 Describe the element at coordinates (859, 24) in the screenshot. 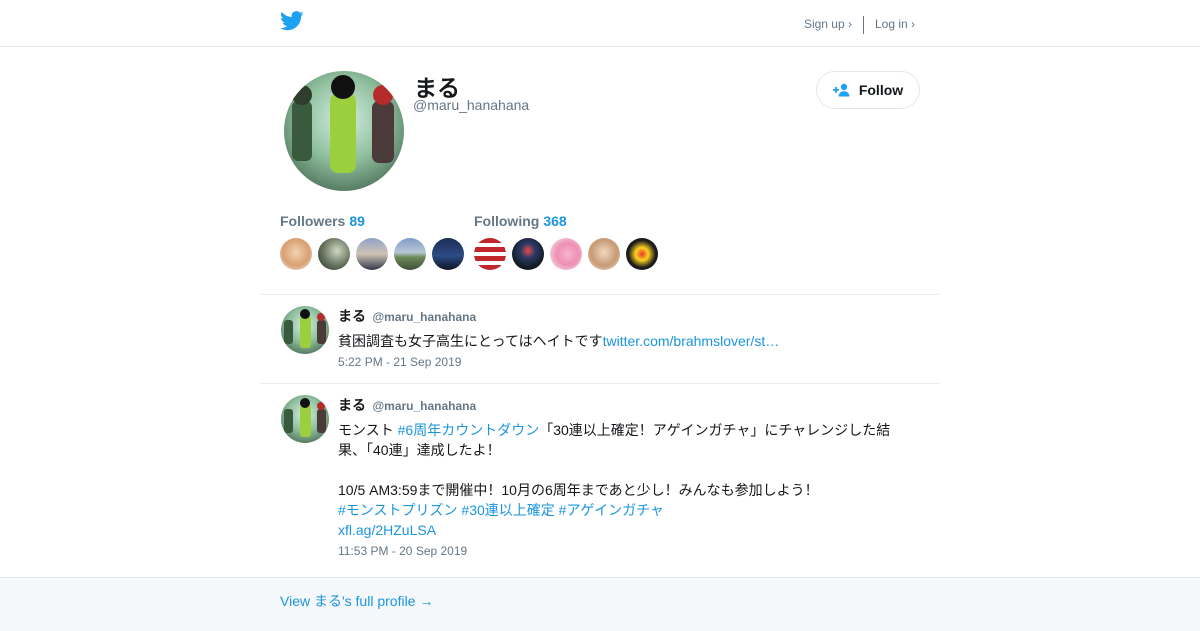

I see `top-nav: Sign up › Log in ›` at that location.